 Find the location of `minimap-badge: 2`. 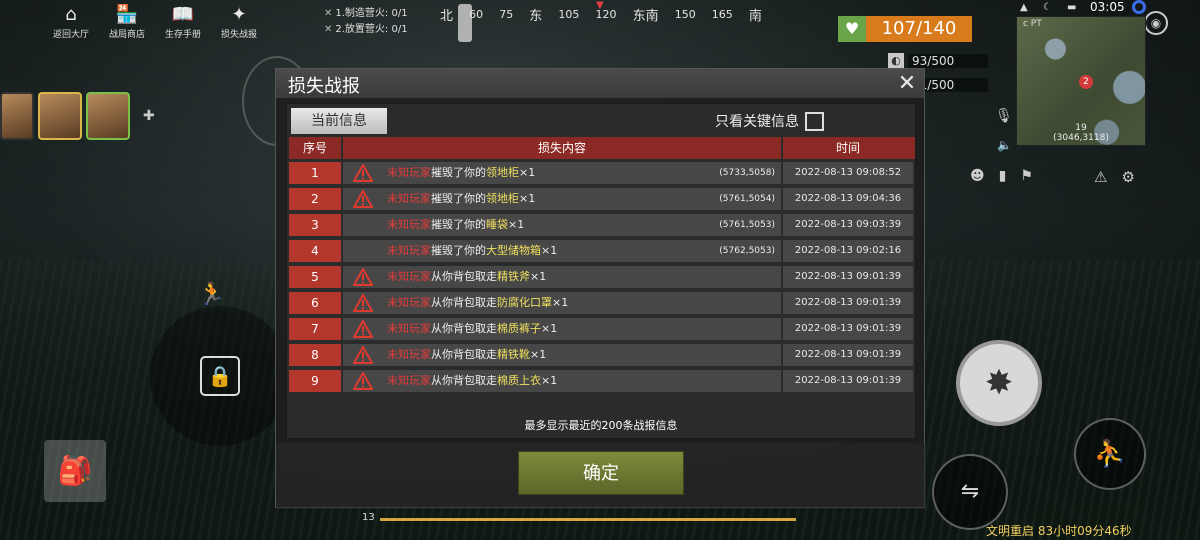

minimap-badge: 2 is located at coordinates (1086, 82).